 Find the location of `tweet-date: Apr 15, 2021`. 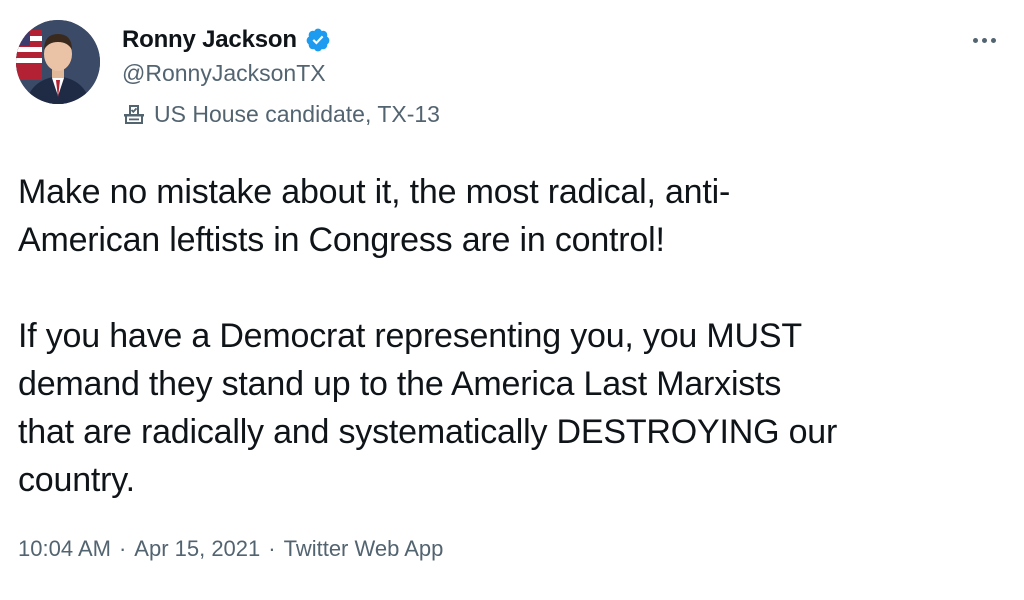

tweet-date: Apr 15, 2021 is located at coordinates (197, 549).